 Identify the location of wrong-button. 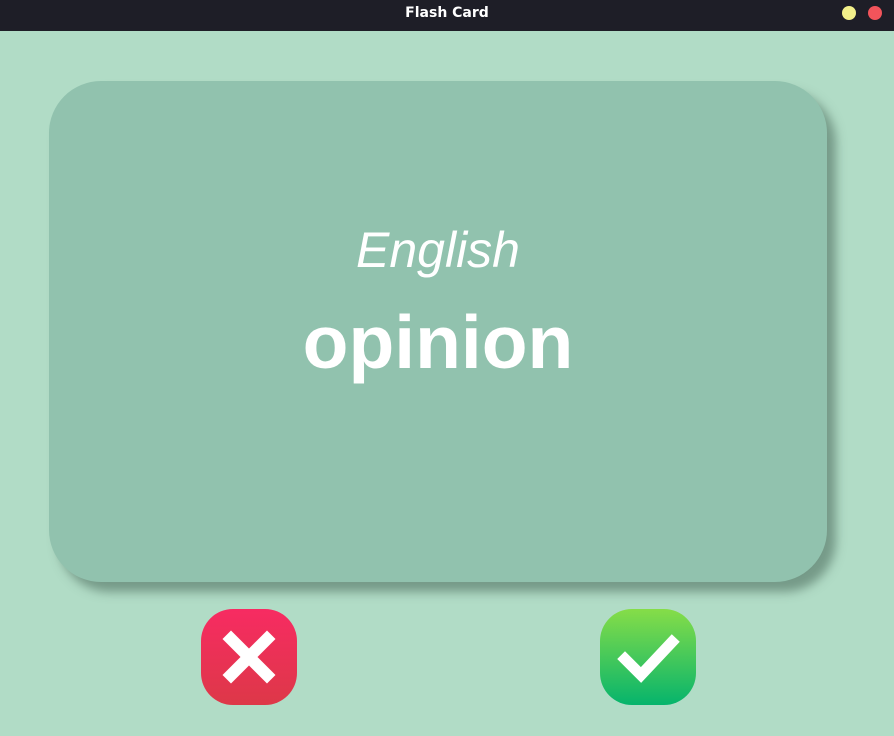
(249, 657).